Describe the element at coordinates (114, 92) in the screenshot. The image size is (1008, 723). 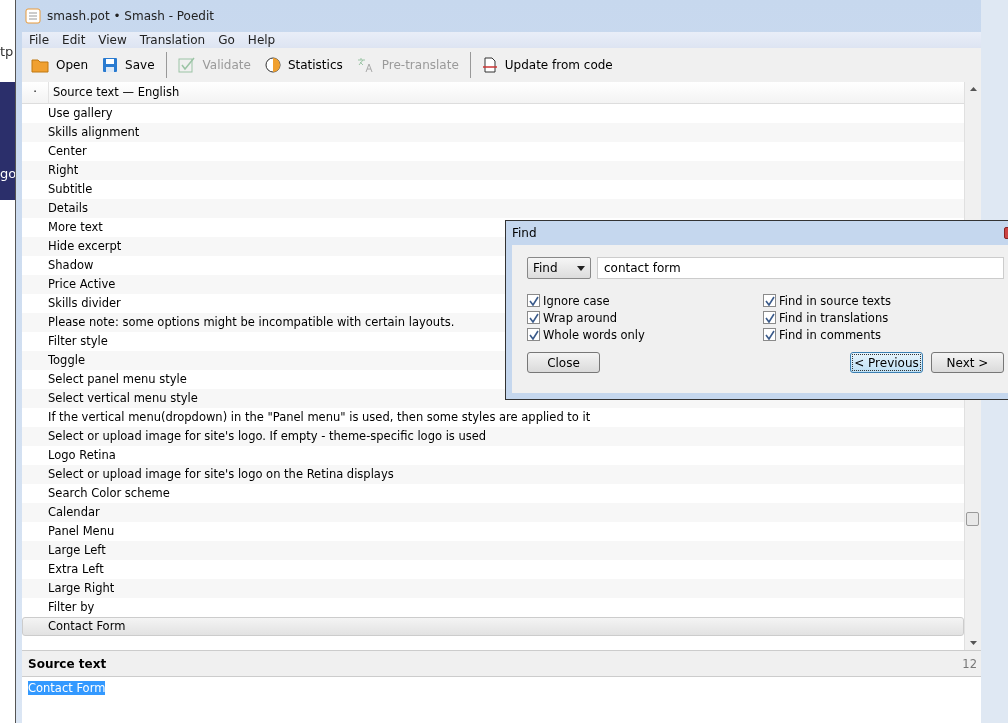
I see `column-header: Source text — English` at that location.